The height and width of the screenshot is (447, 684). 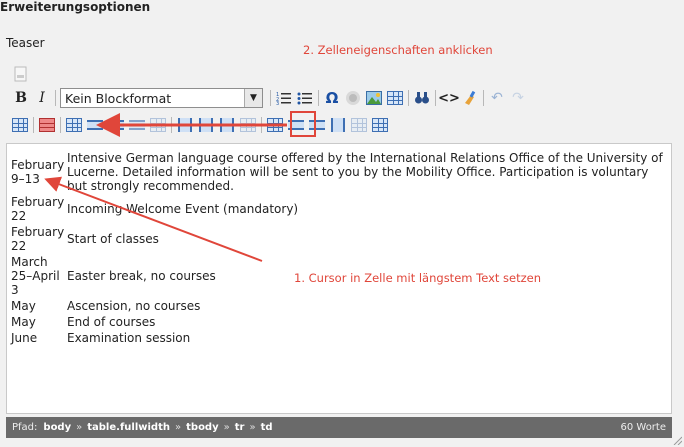 What do you see at coordinates (57, 427) in the screenshot?
I see `breadcrumb-item: body` at bounding box center [57, 427].